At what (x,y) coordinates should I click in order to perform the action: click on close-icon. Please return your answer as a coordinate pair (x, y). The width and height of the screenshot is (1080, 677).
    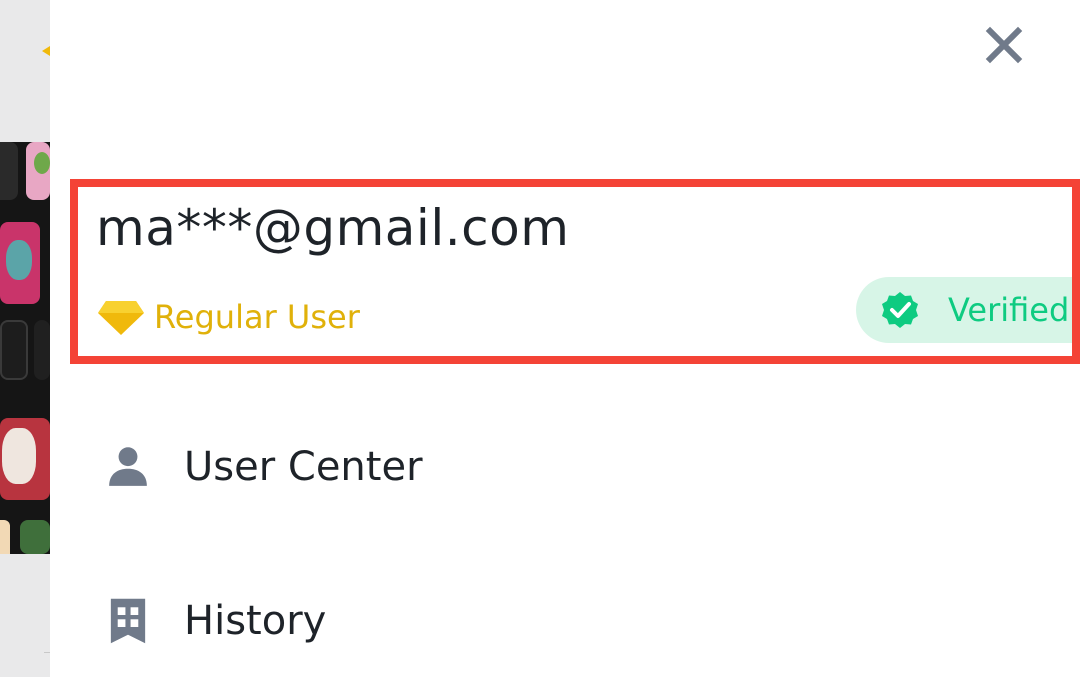
    Looking at the image, I should click on (1004, 45).